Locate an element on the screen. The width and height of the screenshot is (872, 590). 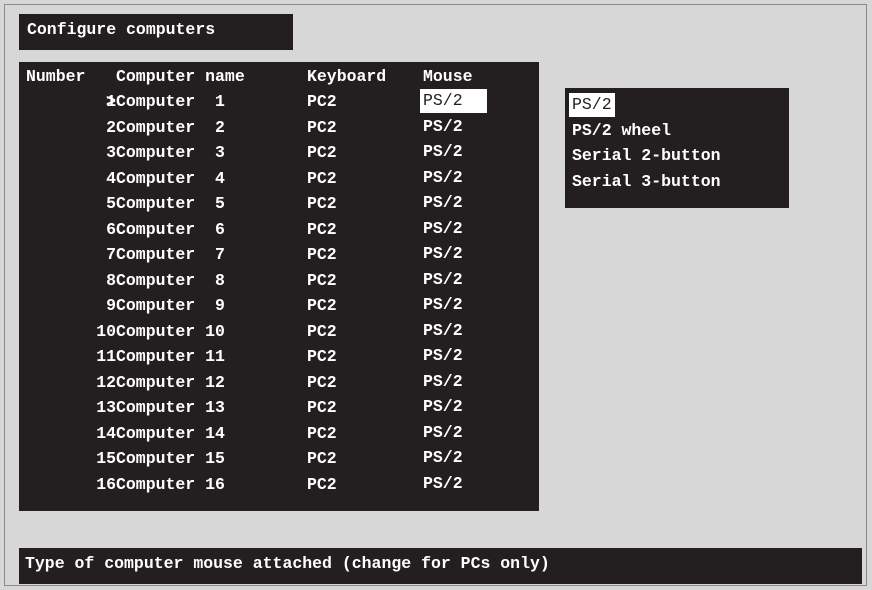
table-row: 3 Computer 3 PC2 PS/2 is located at coordinates (279, 152).